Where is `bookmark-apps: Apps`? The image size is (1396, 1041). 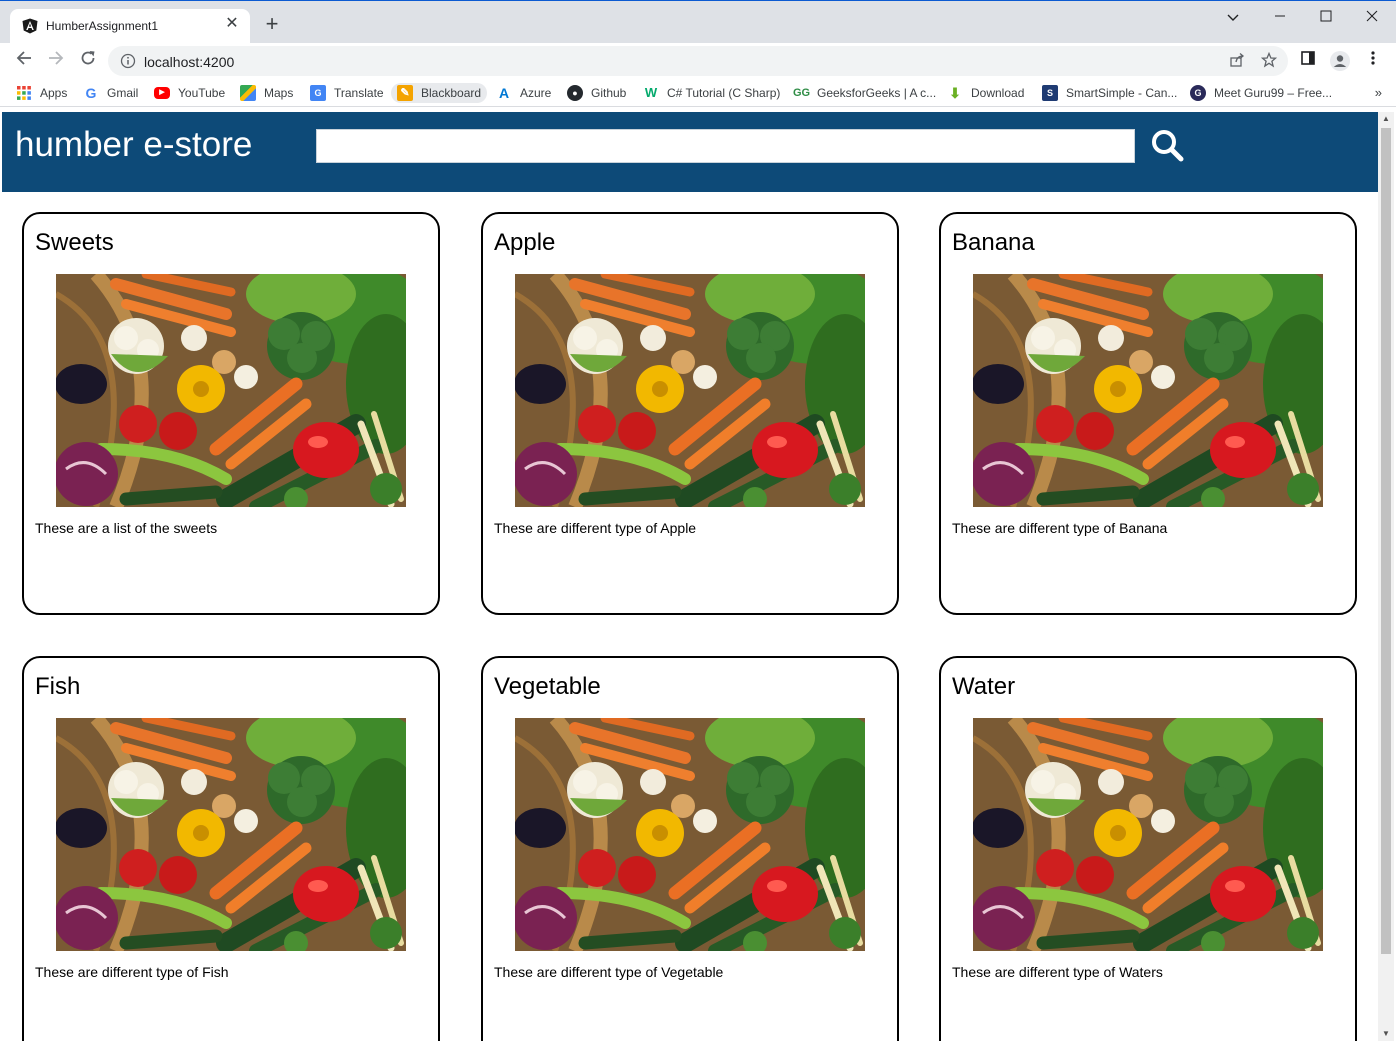
bookmark-apps: Apps is located at coordinates (41, 93).